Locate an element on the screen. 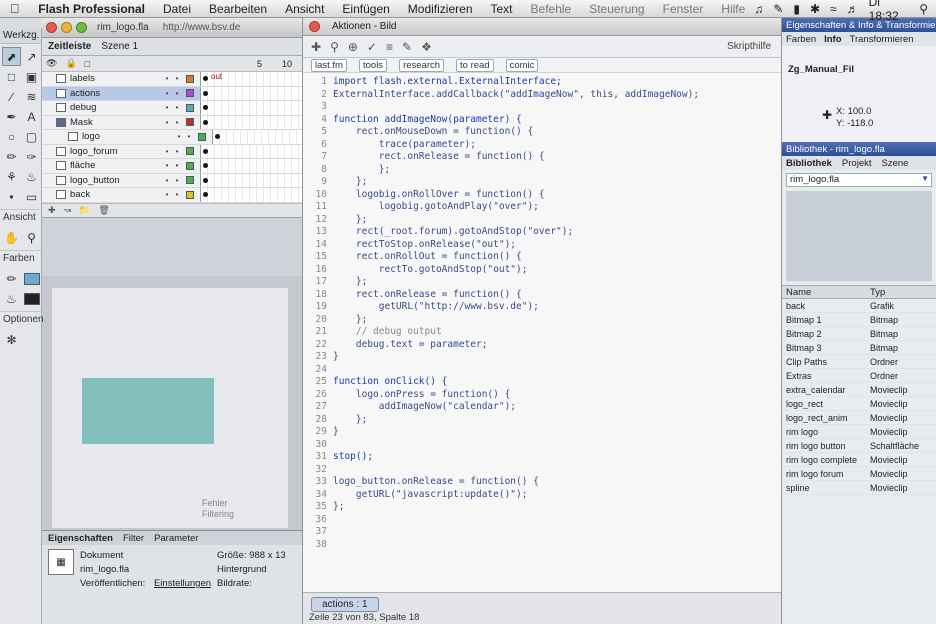 This screenshot has height=624, width=936. code-text: rectTo.gotoAndStop("out"); is located at coordinates (430, 270).